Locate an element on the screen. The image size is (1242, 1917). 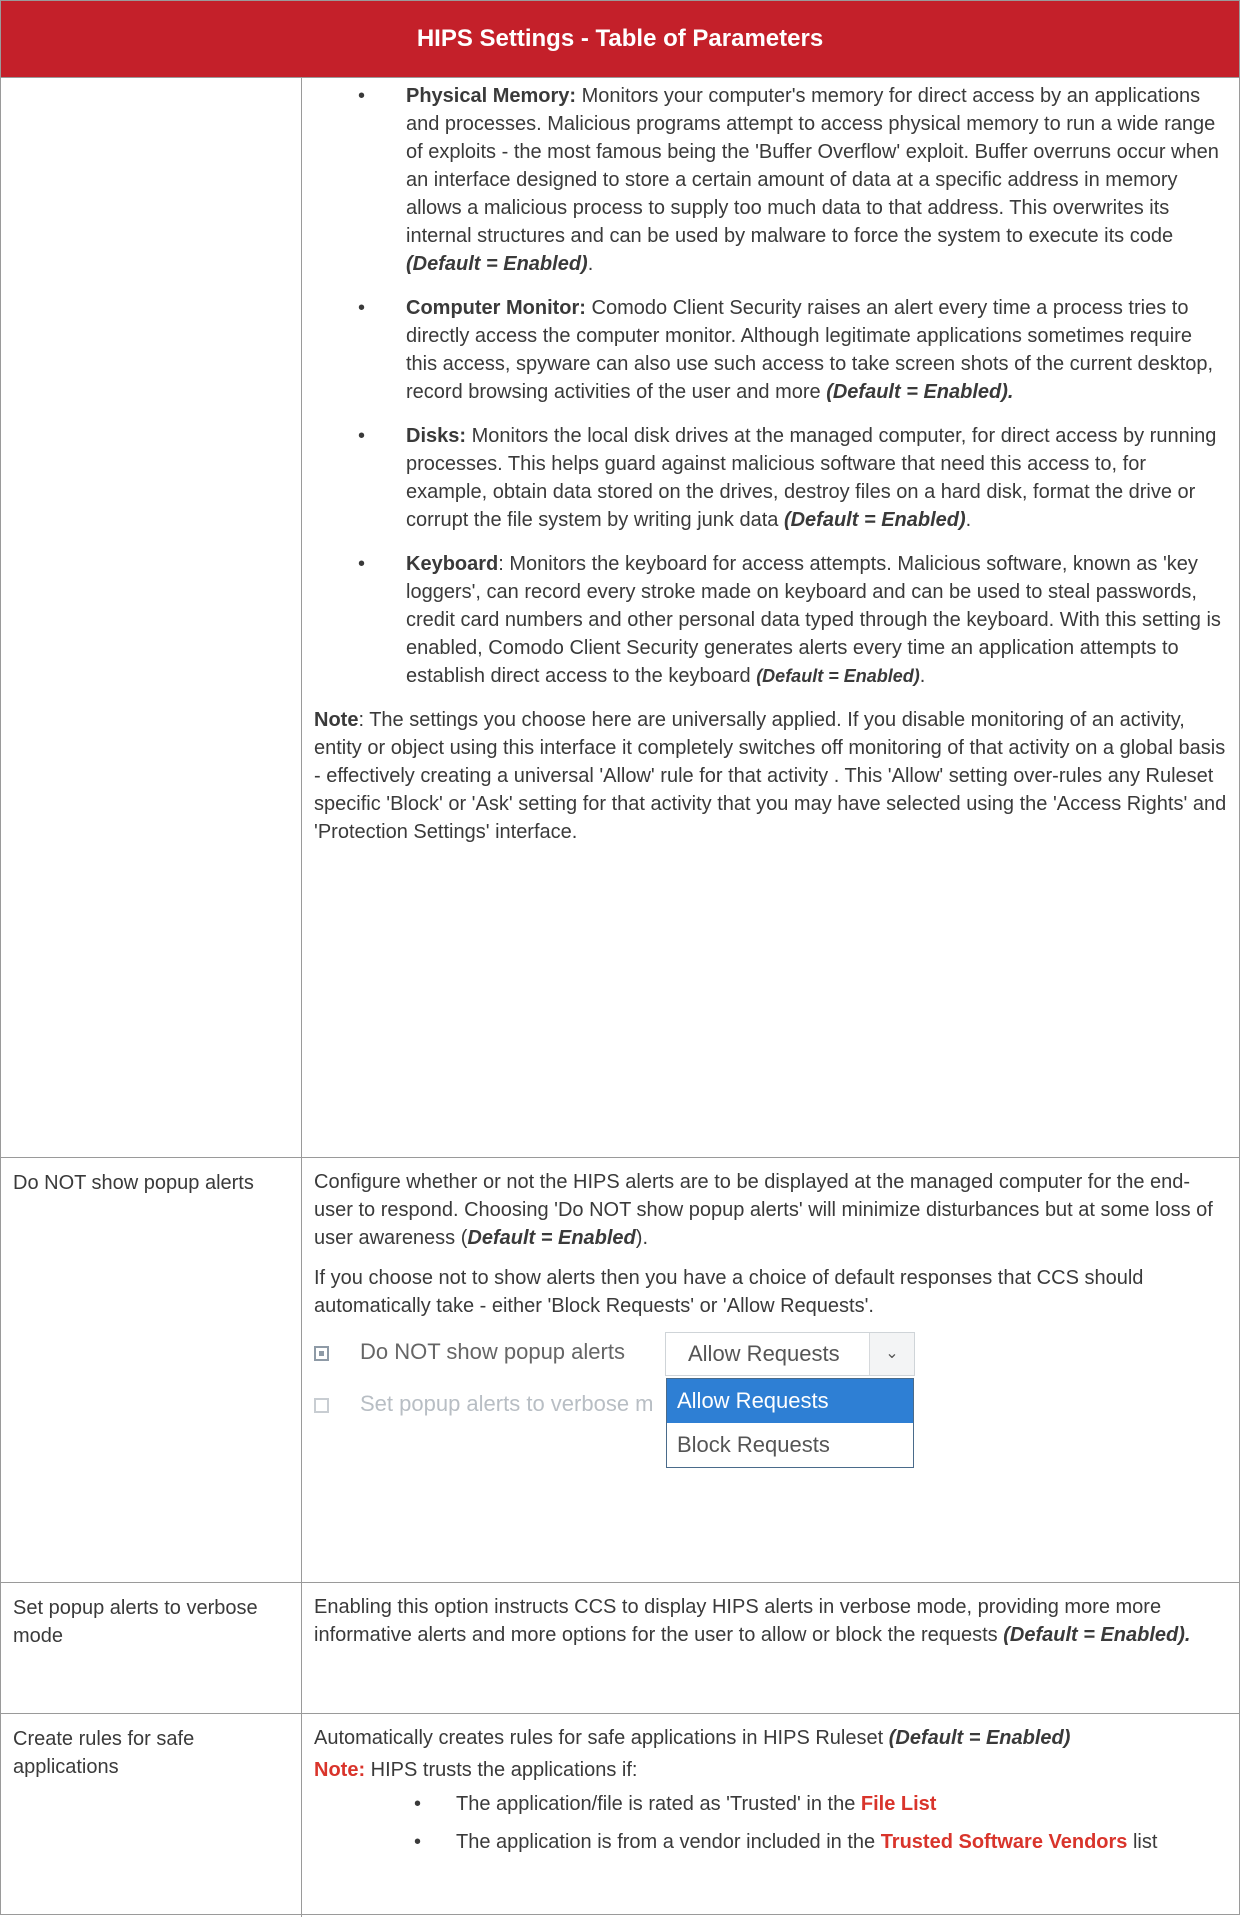
bullet-term: Computer Monitor: is located at coordinates (496, 308).